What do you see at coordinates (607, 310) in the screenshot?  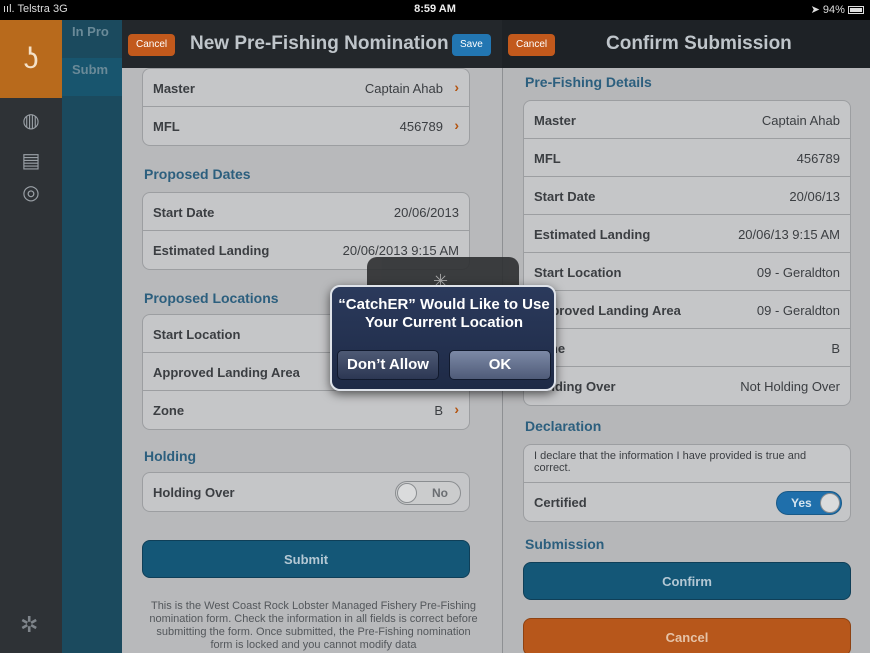 I see `detail-label: Approved Landing Area` at bounding box center [607, 310].